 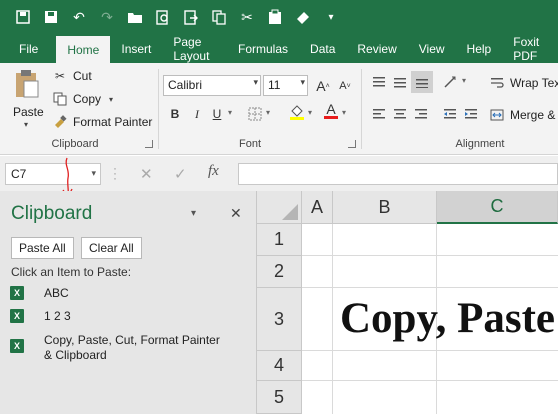 I want to click on merge-label: Merge &, so click(x=533, y=115).